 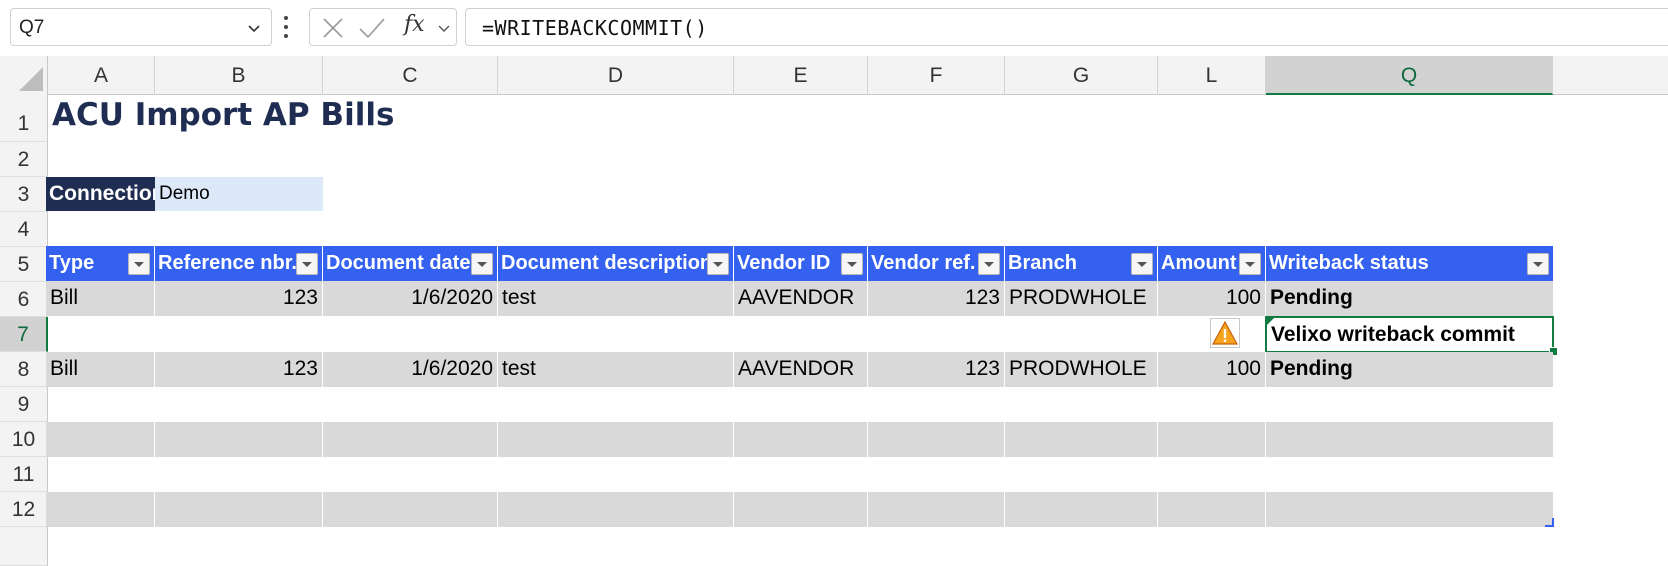 I want to click on formula-input: =WRITEBACKCOMMIT(), so click(x=1066, y=27).